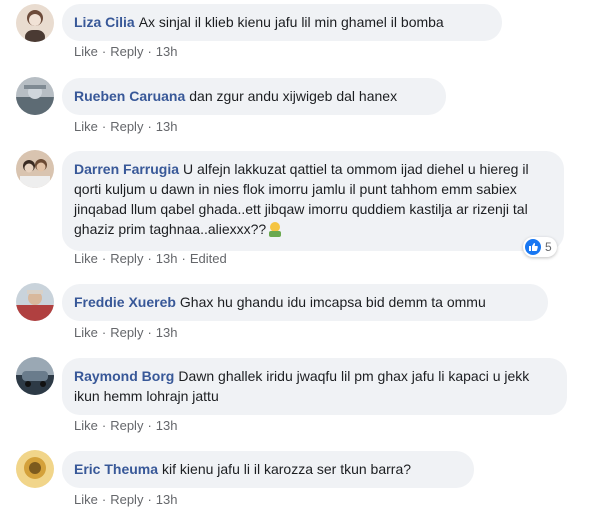 The image size is (600, 516). What do you see at coordinates (116, 469) in the screenshot?
I see `comment-author: Eric Theuma` at bounding box center [116, 469].